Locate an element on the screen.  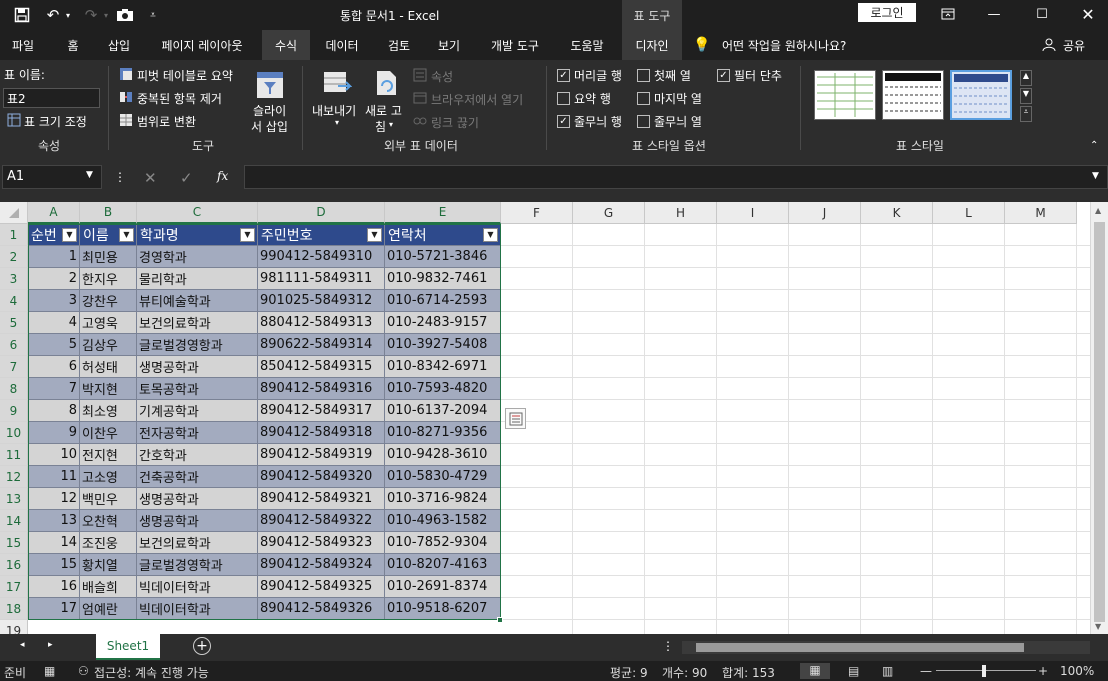
column-header-C: C is located at coordinates (197, 213).